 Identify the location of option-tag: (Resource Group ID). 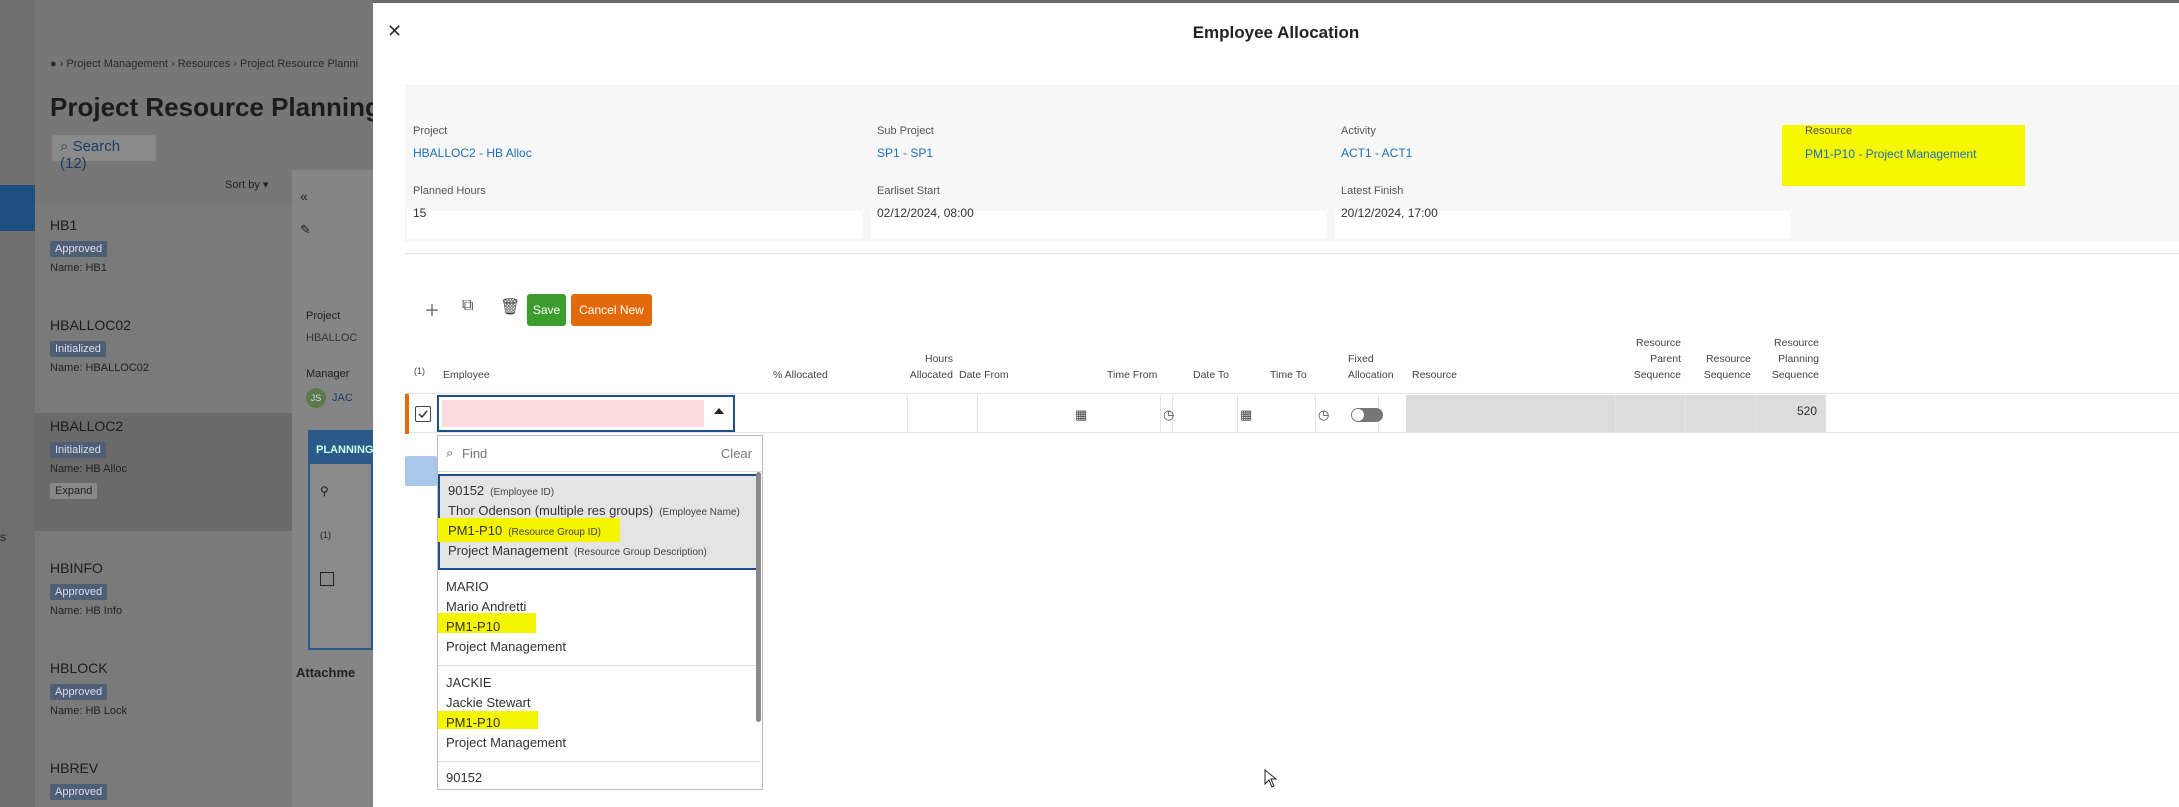
(555, 532).